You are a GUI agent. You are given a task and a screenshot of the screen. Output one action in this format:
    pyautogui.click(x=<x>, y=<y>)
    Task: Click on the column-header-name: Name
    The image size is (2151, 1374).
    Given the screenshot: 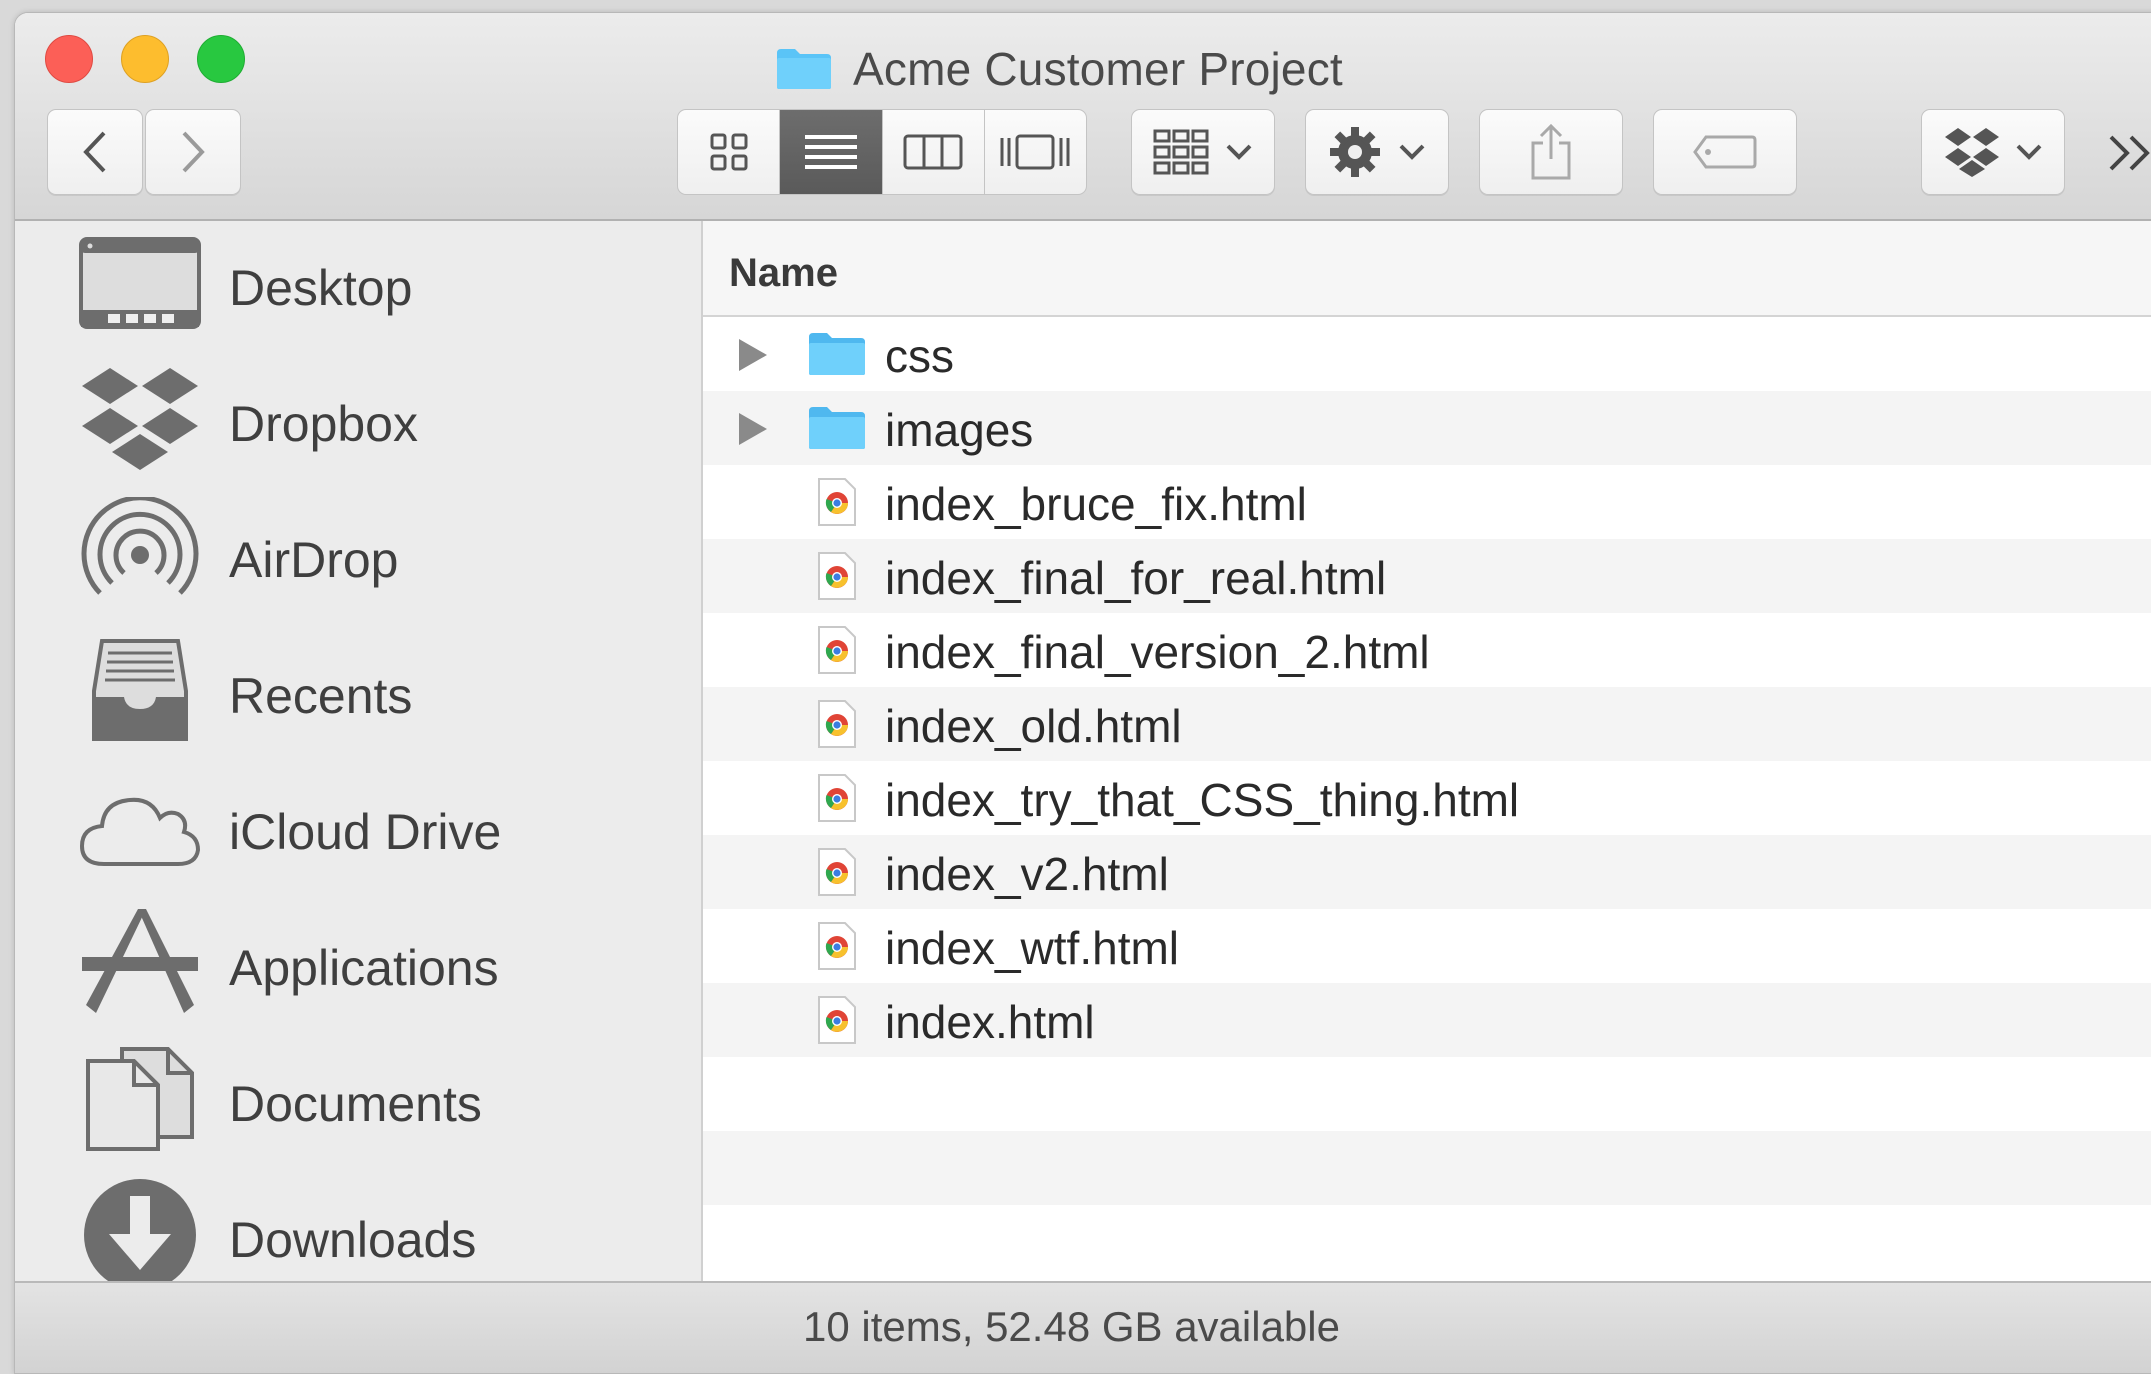 What is the action you would take?
    pyautogui.click(x=1427, y=269)
    